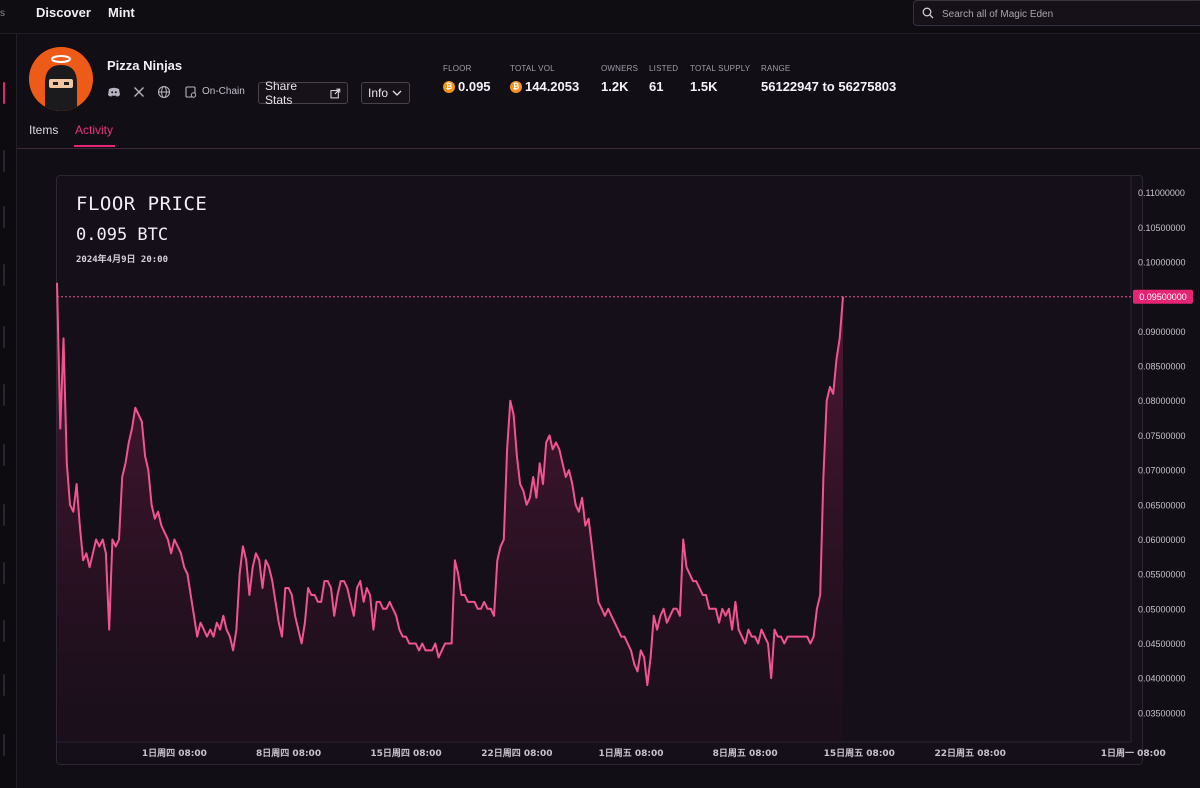  Describe the element at coordinates (1162, 644) in the screenshot. I see `y-tick-label: 0.04500000` at that location.